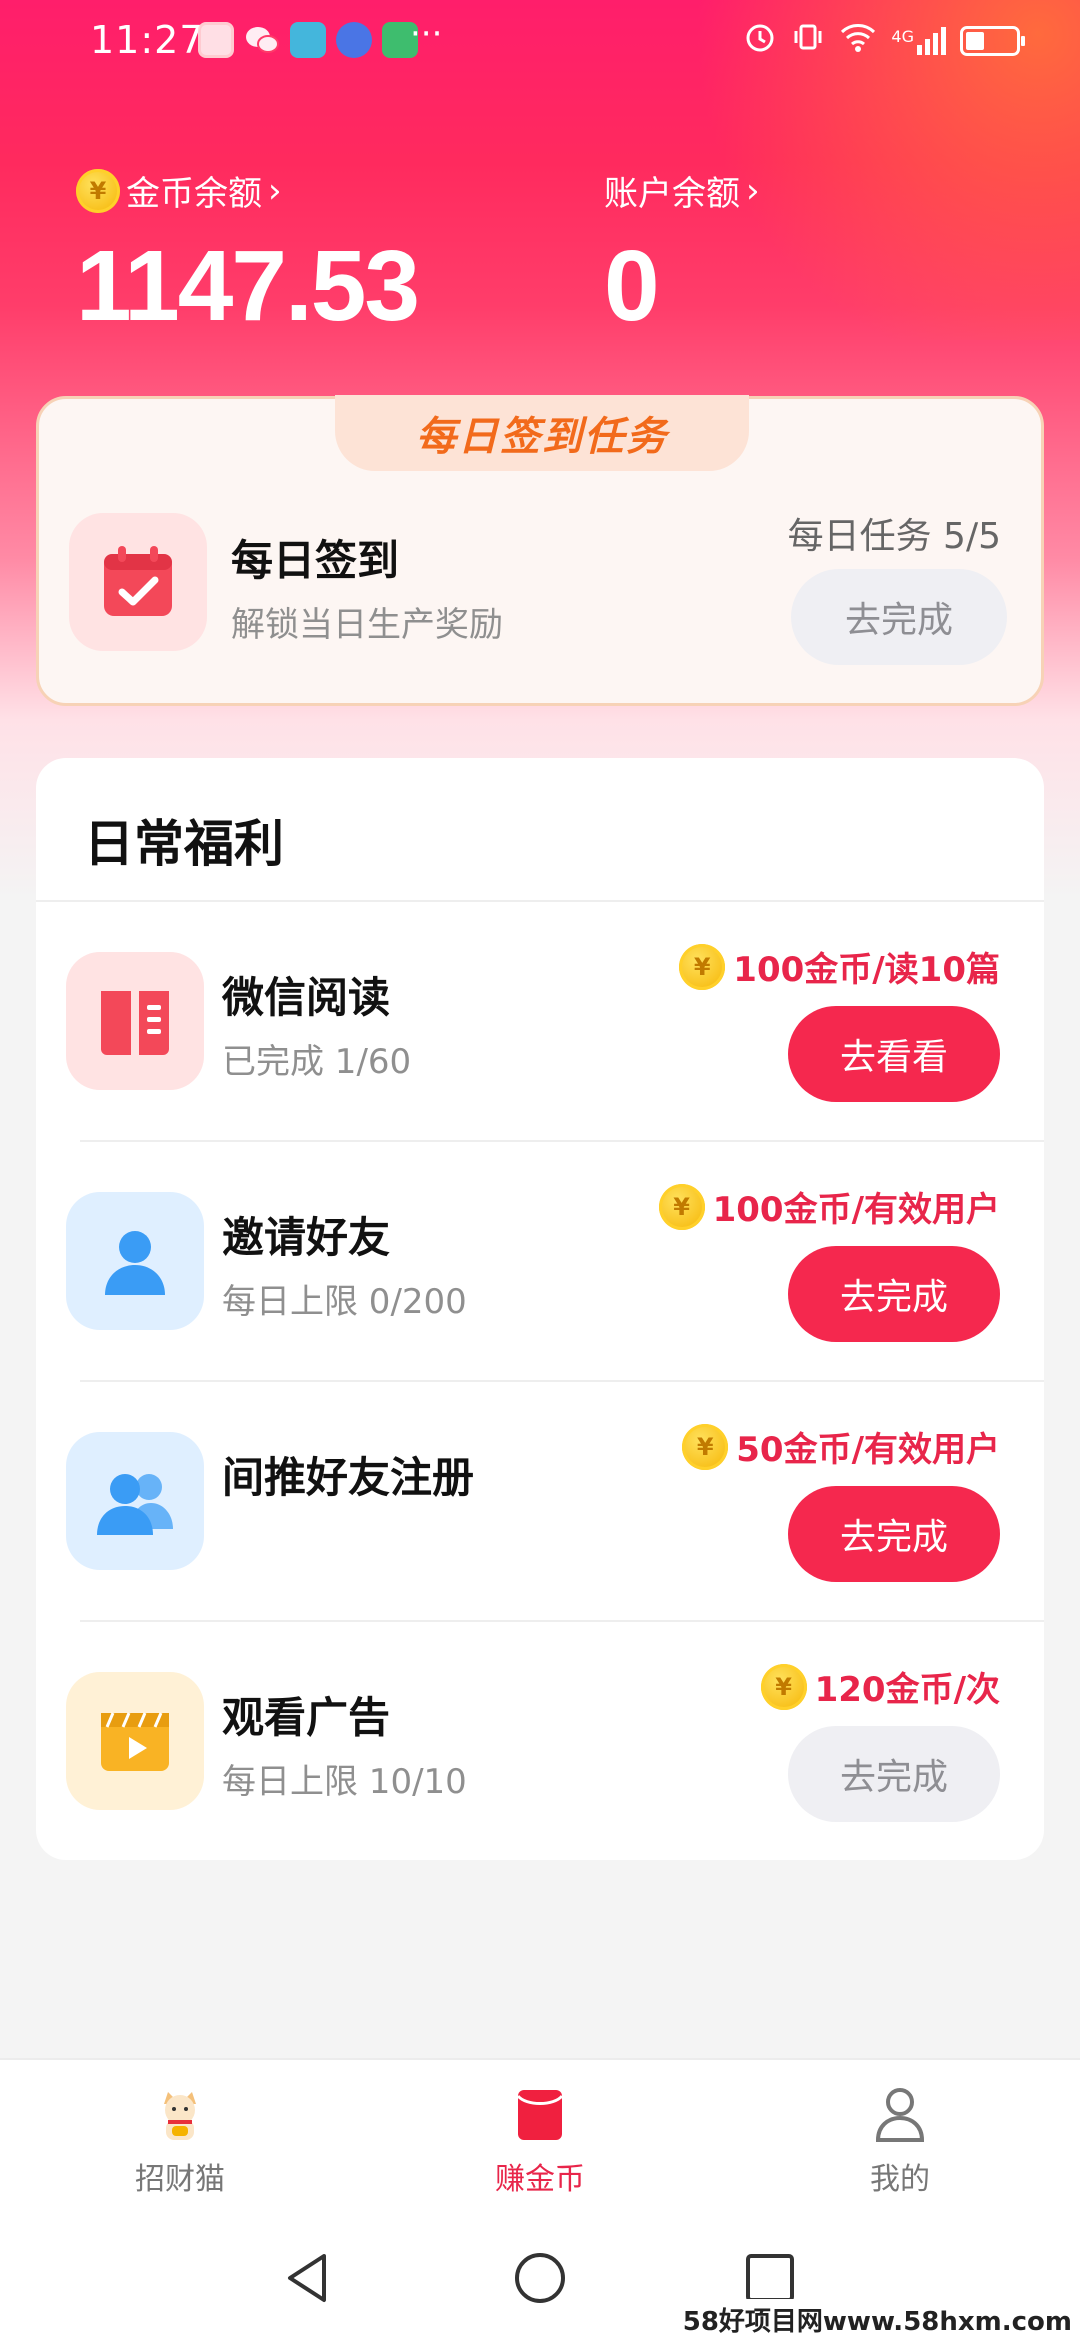 The height and width of the screenshot is (2340, 1080). I want to click on vibrate-icon, so click(808, 41).